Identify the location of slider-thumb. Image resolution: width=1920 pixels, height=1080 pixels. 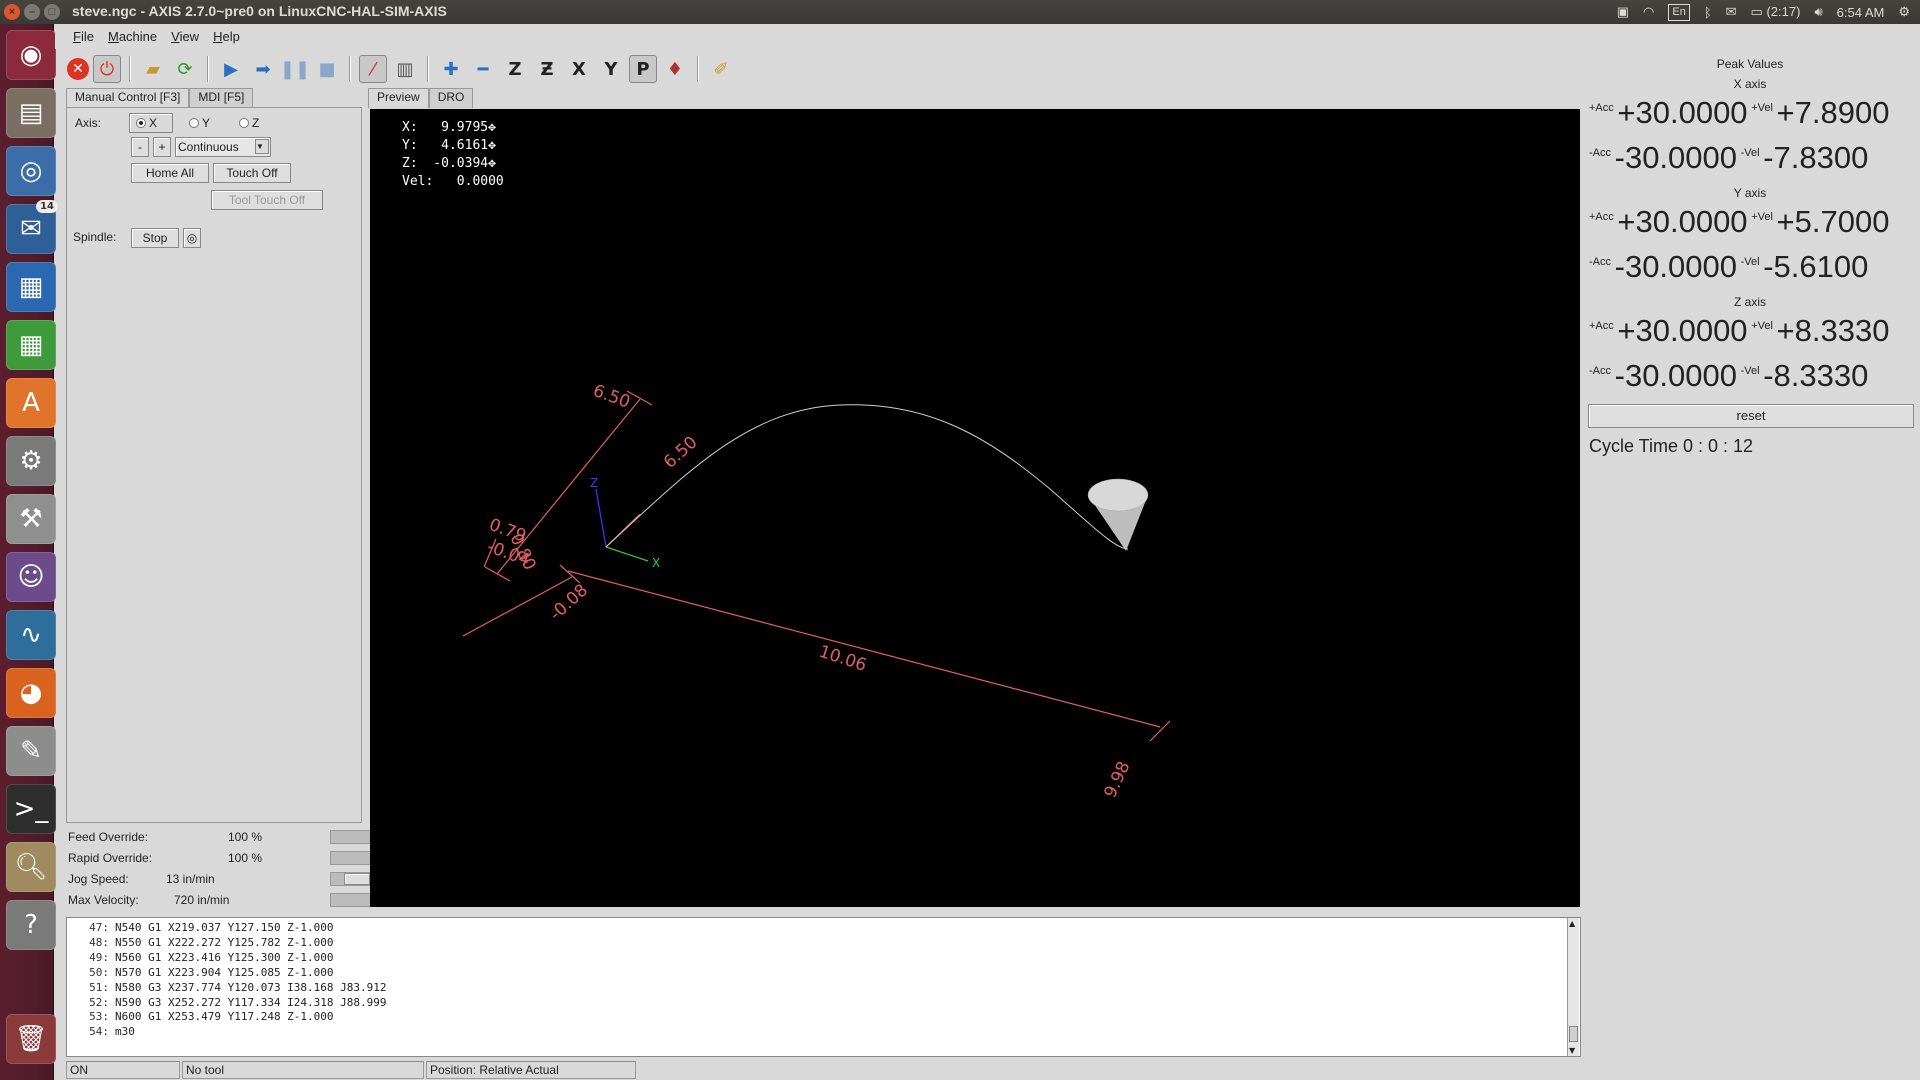
(357, 879).